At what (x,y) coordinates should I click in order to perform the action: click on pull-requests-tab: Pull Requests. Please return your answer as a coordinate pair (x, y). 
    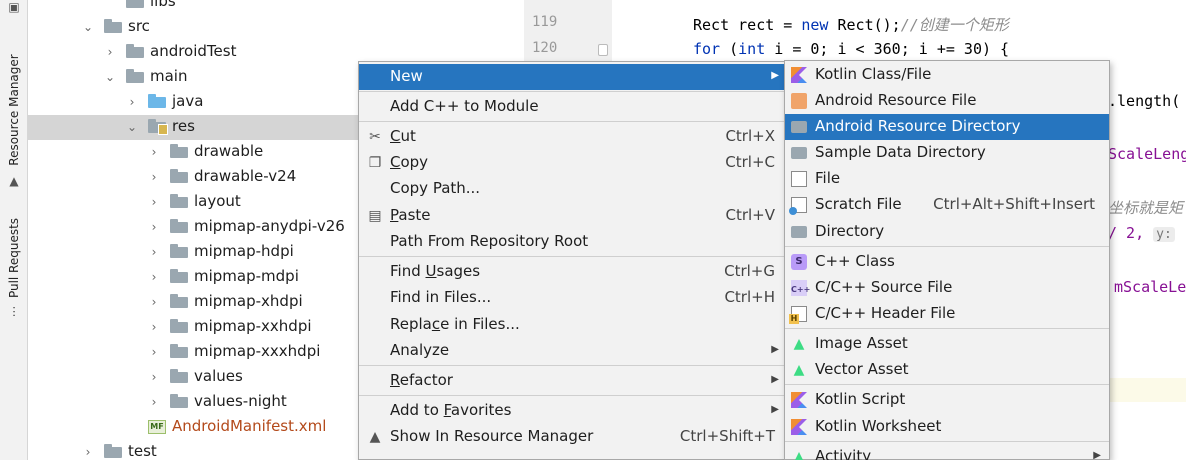
    Looking at the image, I should click on (14, 258).